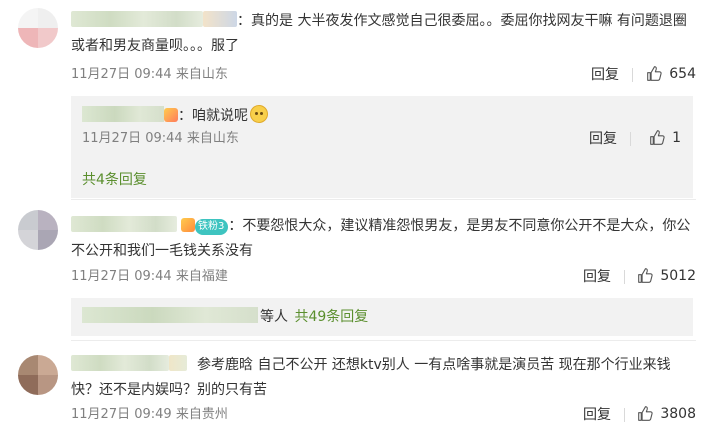  I want to click on sub-reply-button: 回复, so click(603, 139).